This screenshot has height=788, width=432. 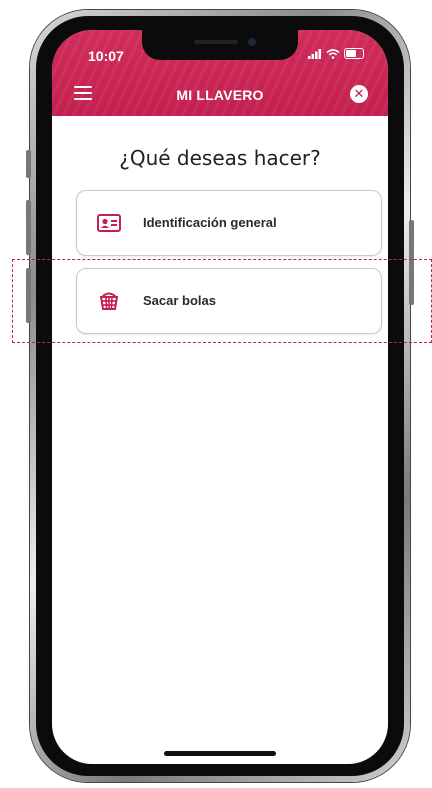 I want to click on wifi-icon, so click(x=333, y=53).